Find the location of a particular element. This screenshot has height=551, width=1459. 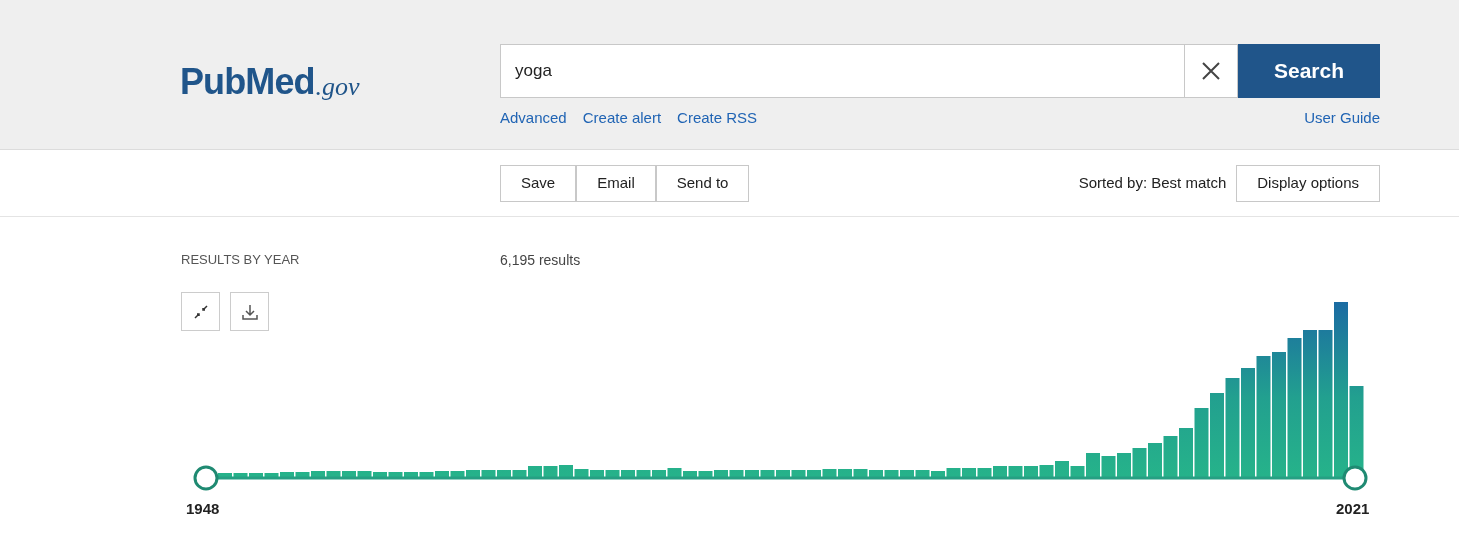

range-start-year: 1948 is located at coordinates (203, 509).